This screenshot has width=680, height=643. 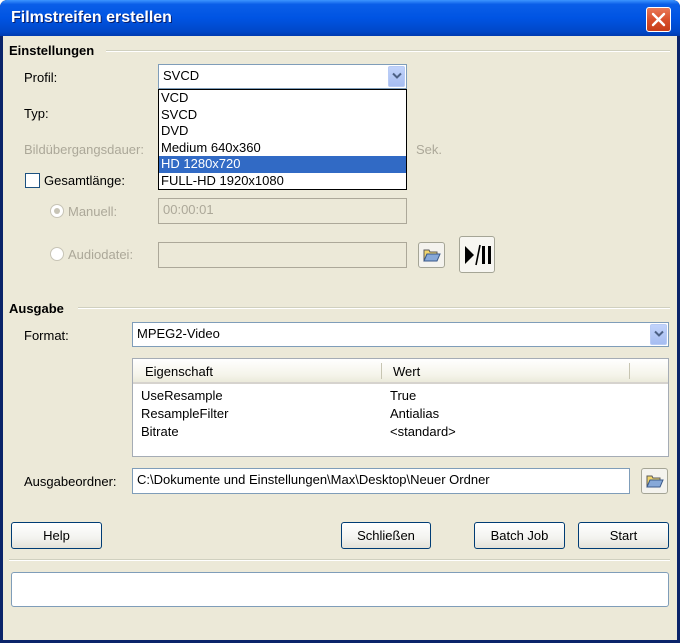 What do you see at coordinates (91, 17) in the screenshot?
I see `window-title: Filmstreifen erstellen` at bounding box center [91, 17].